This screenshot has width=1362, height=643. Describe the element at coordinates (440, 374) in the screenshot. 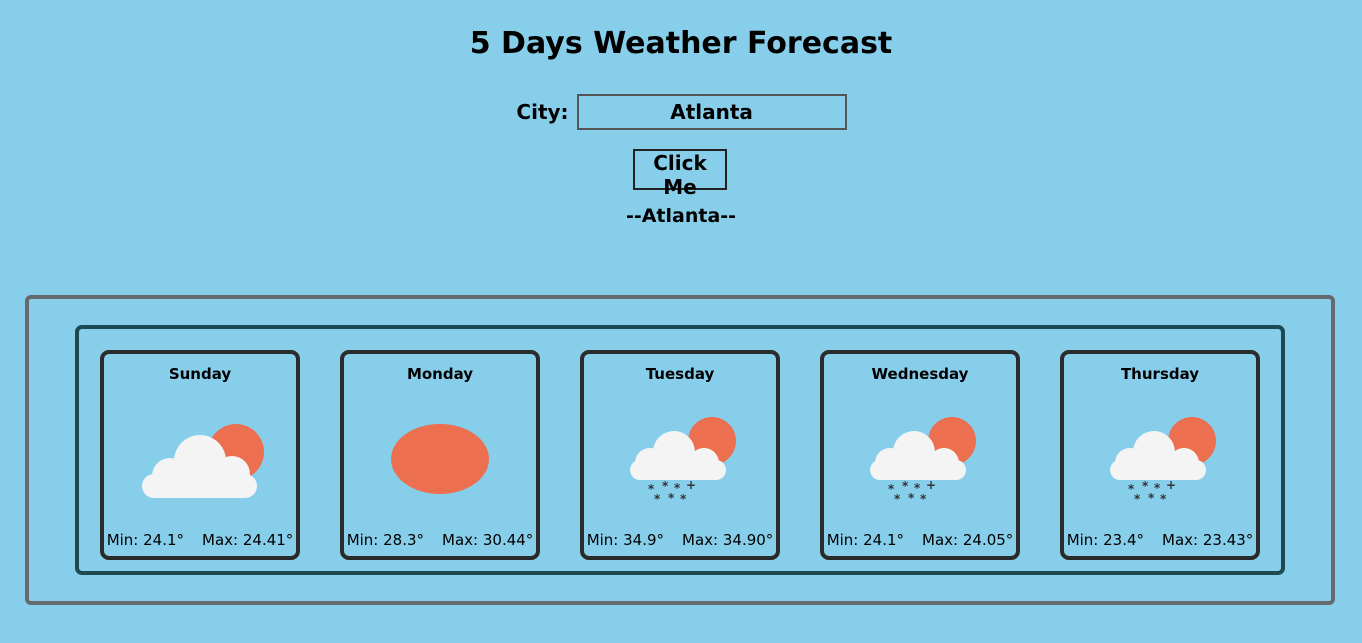

I see `day-label: Monday` at that location.